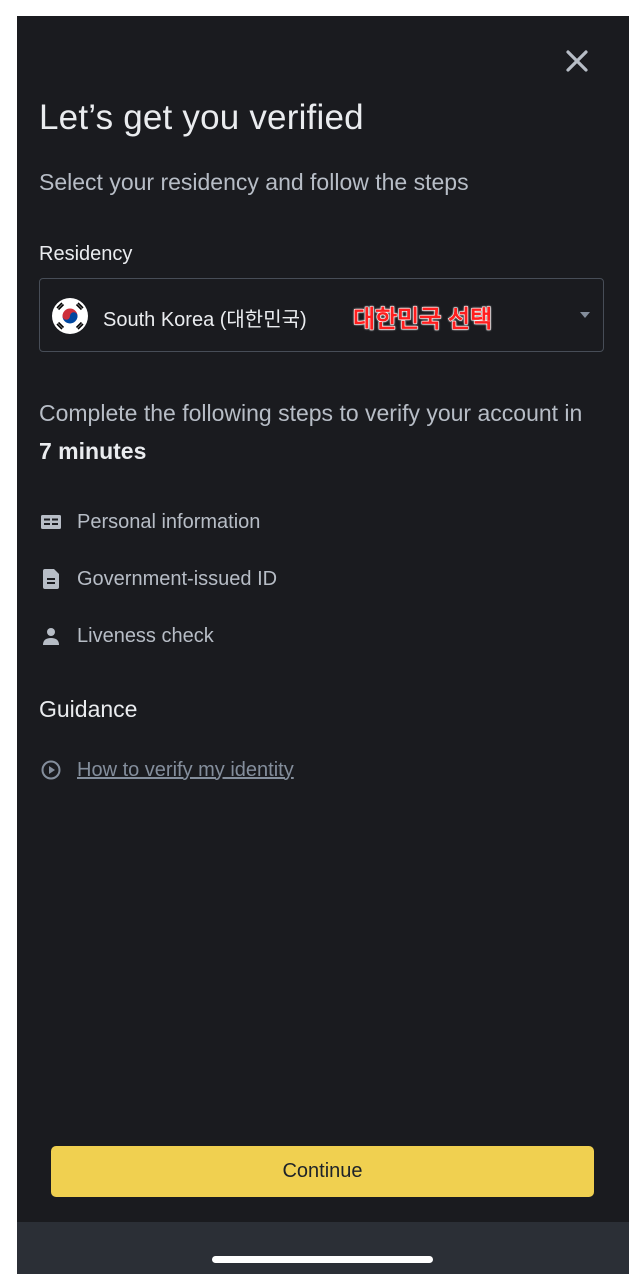  What do you see at coordinates (322, 1171) in the screenshot?
I see `continue-button: Continue` at bounding box center [322, 1171].